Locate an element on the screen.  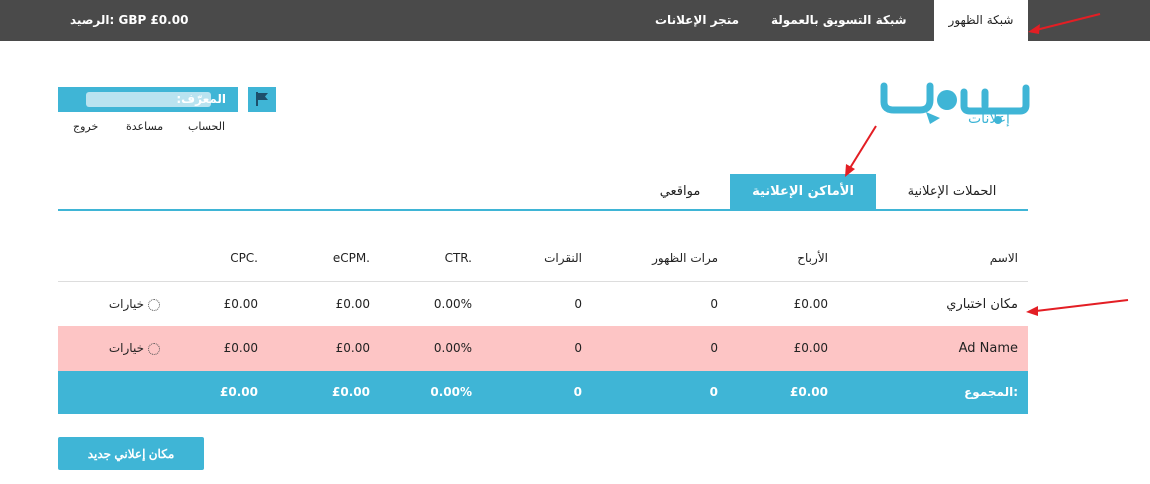
help-link: مساعدة is located at coordinates (144, 126).